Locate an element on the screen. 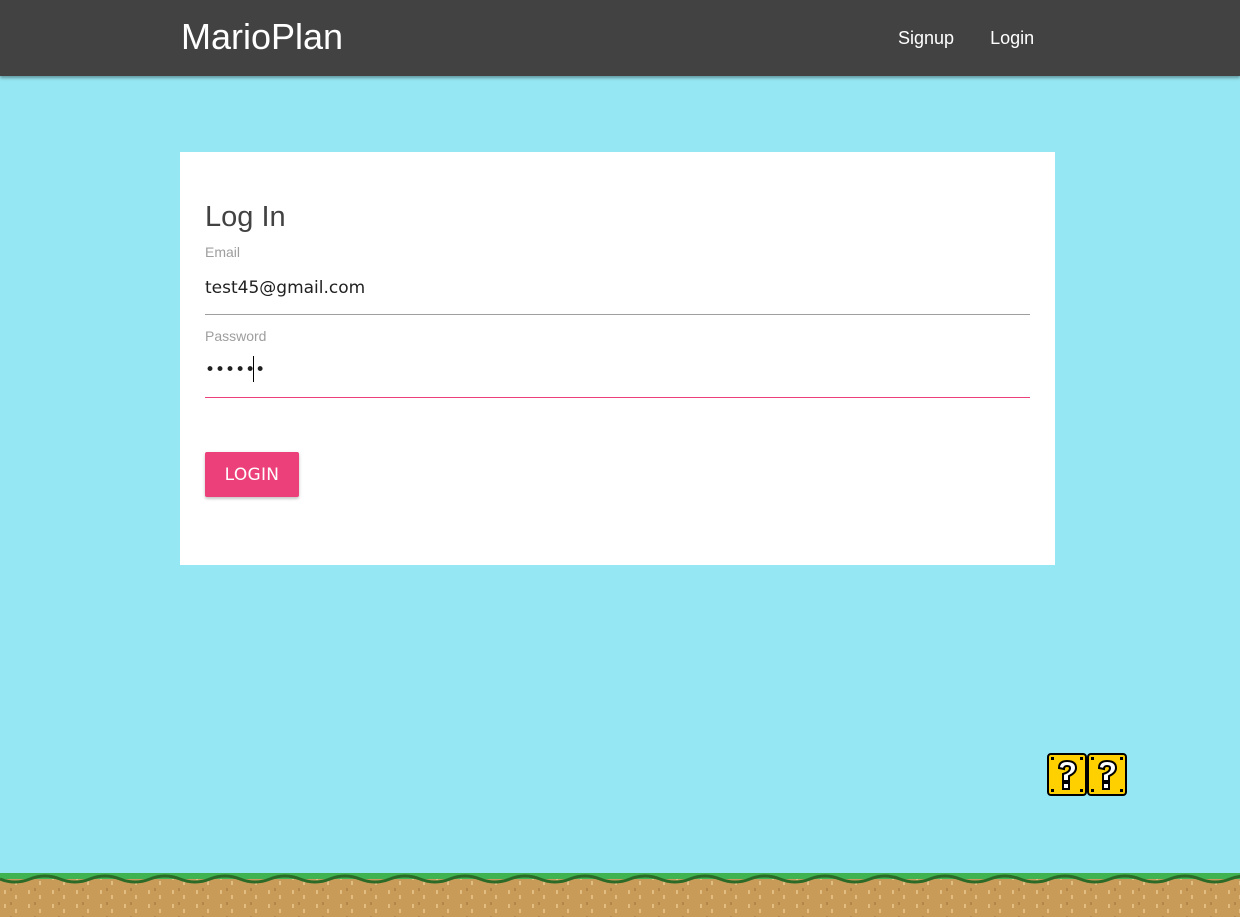 This screenshot has height=917, width=1240. brand-logo: MarioPlan is located at coordinates (262, 37).